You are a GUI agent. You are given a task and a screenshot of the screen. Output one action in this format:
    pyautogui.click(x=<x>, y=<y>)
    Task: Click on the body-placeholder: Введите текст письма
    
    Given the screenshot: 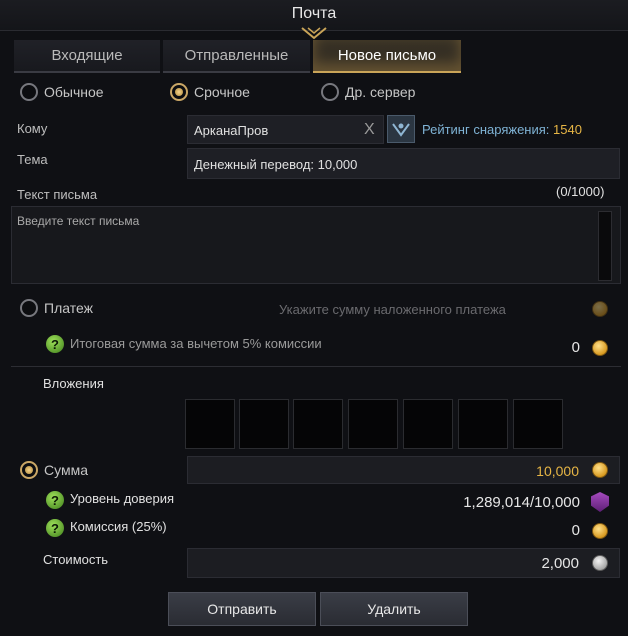 What is the action you would take?
    pyautogui.click(x=78, y=221)
    